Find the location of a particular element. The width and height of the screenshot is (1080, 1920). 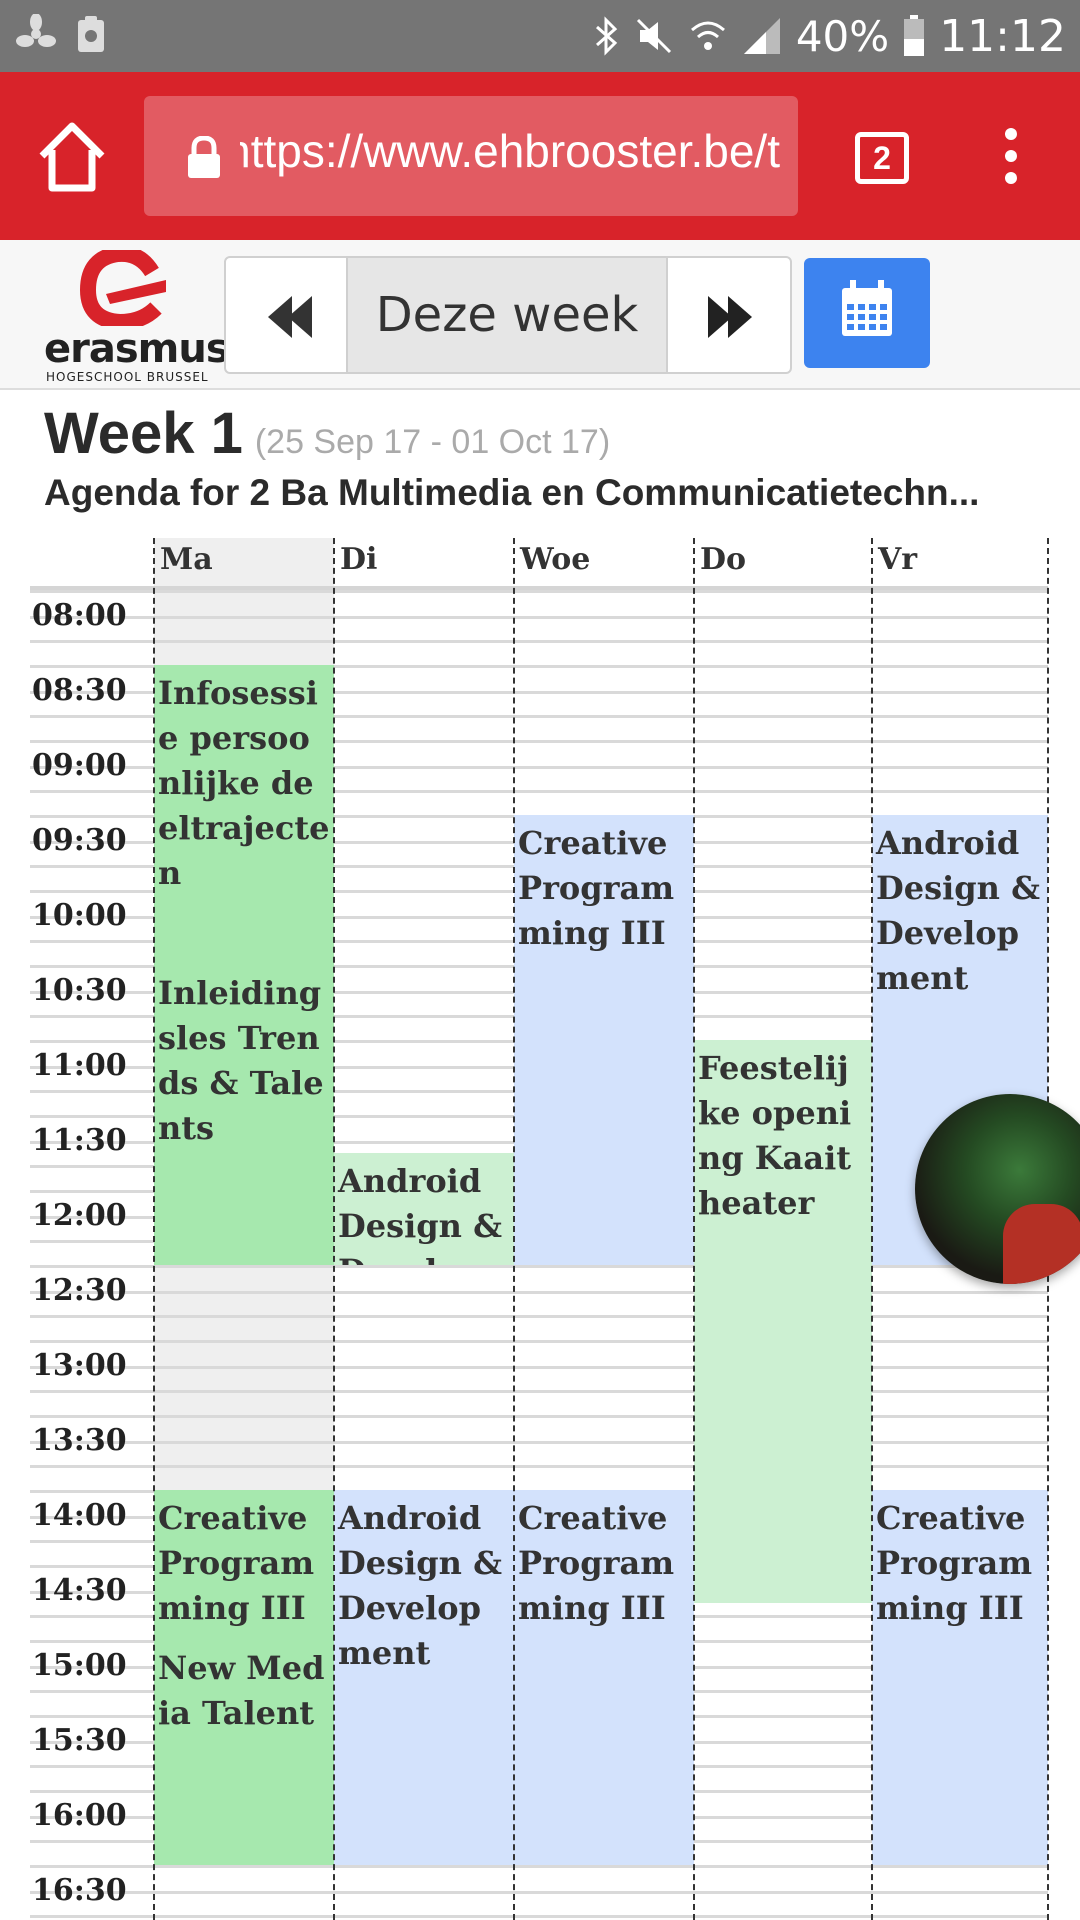

event-block: Infosessie persoonlijke deeltrajecten is located at coordinates (244, 815).